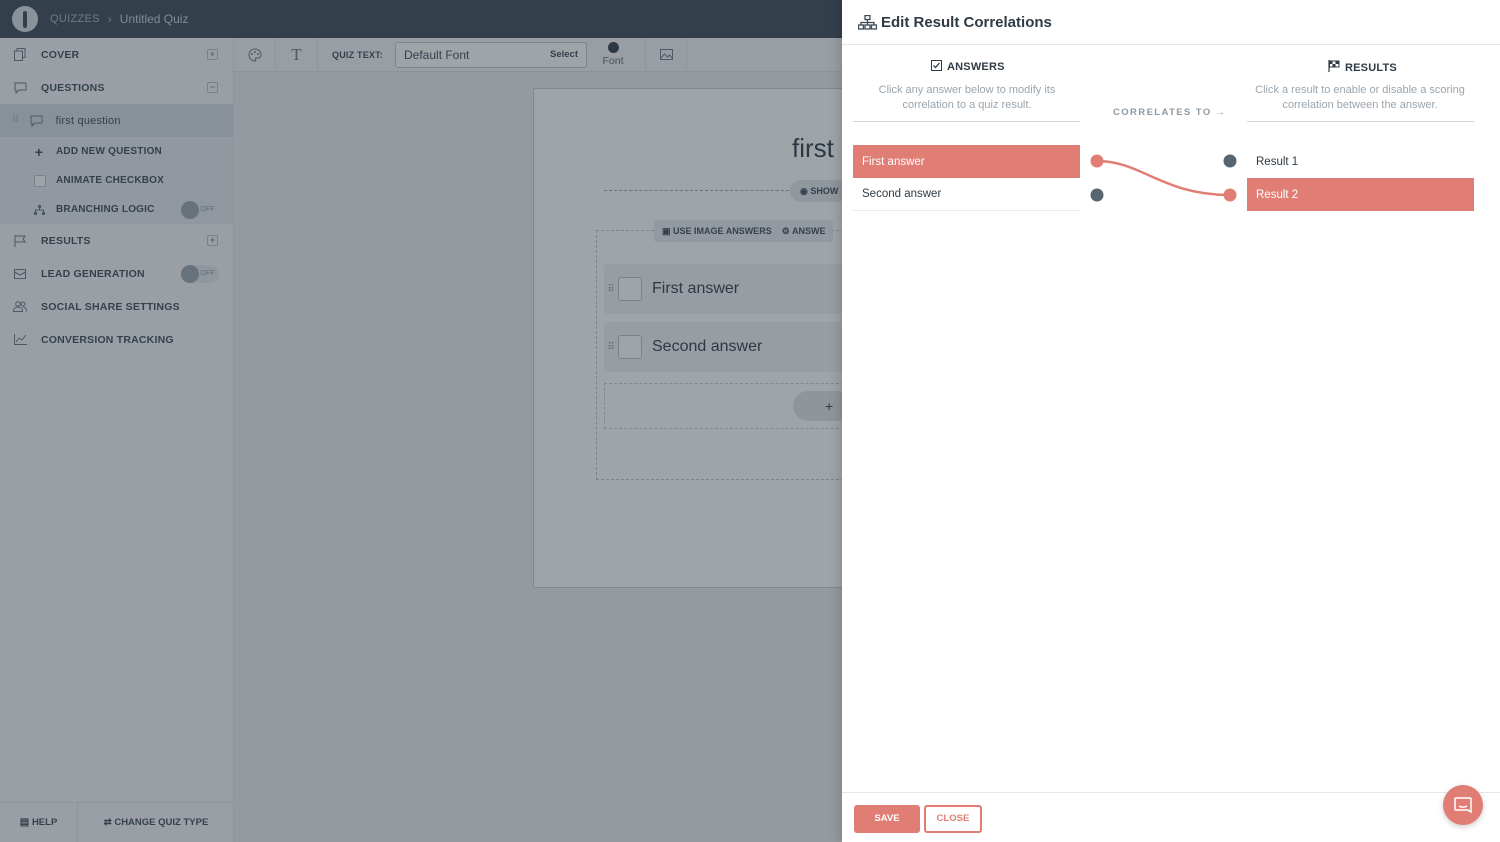  Describe the element at coordinates (966, 194) in the screenshot. I see `answer-item-second: Second answer` at that location.